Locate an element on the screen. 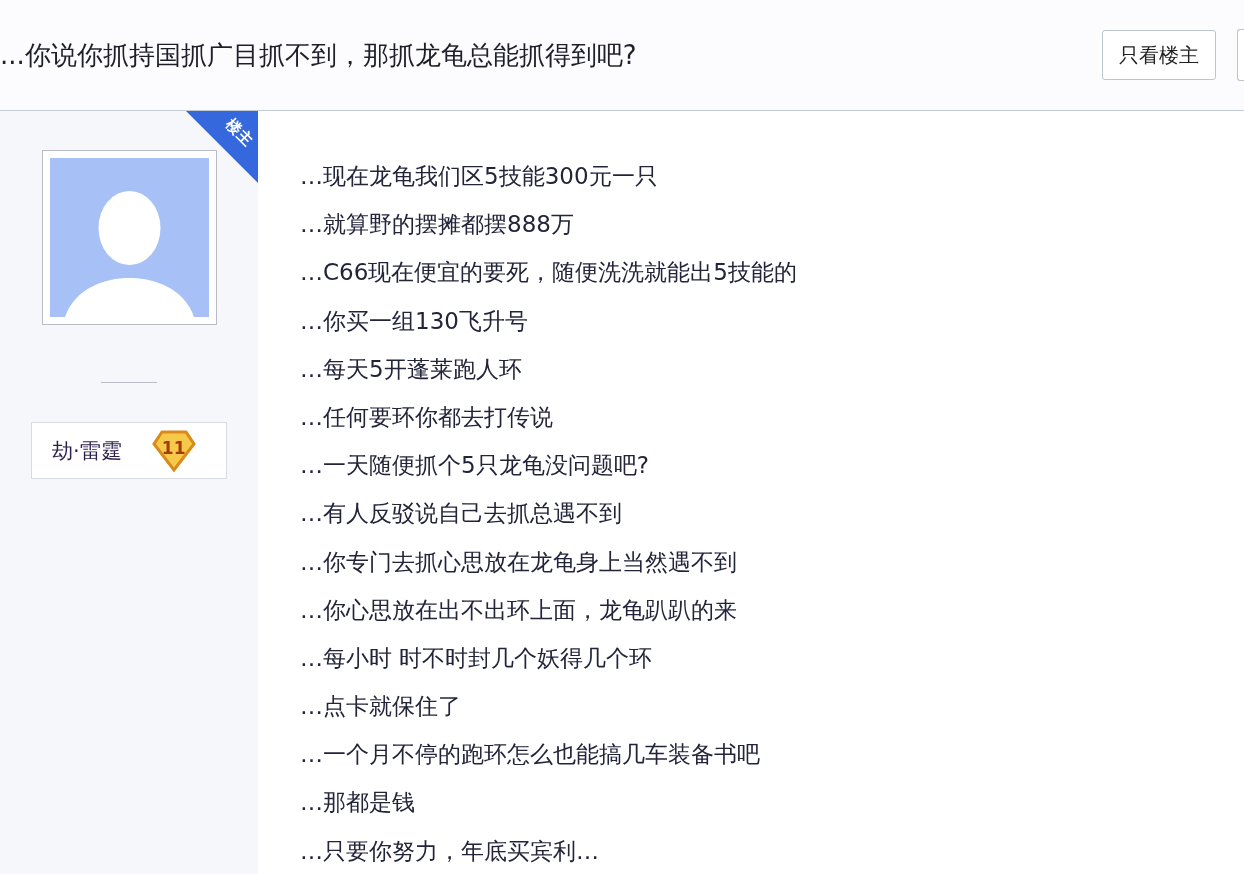 Image resolution: width=1244 pixels, height=874 pixels. post-line: …你买一组130飞升号 is located at coordinates (414, 321).